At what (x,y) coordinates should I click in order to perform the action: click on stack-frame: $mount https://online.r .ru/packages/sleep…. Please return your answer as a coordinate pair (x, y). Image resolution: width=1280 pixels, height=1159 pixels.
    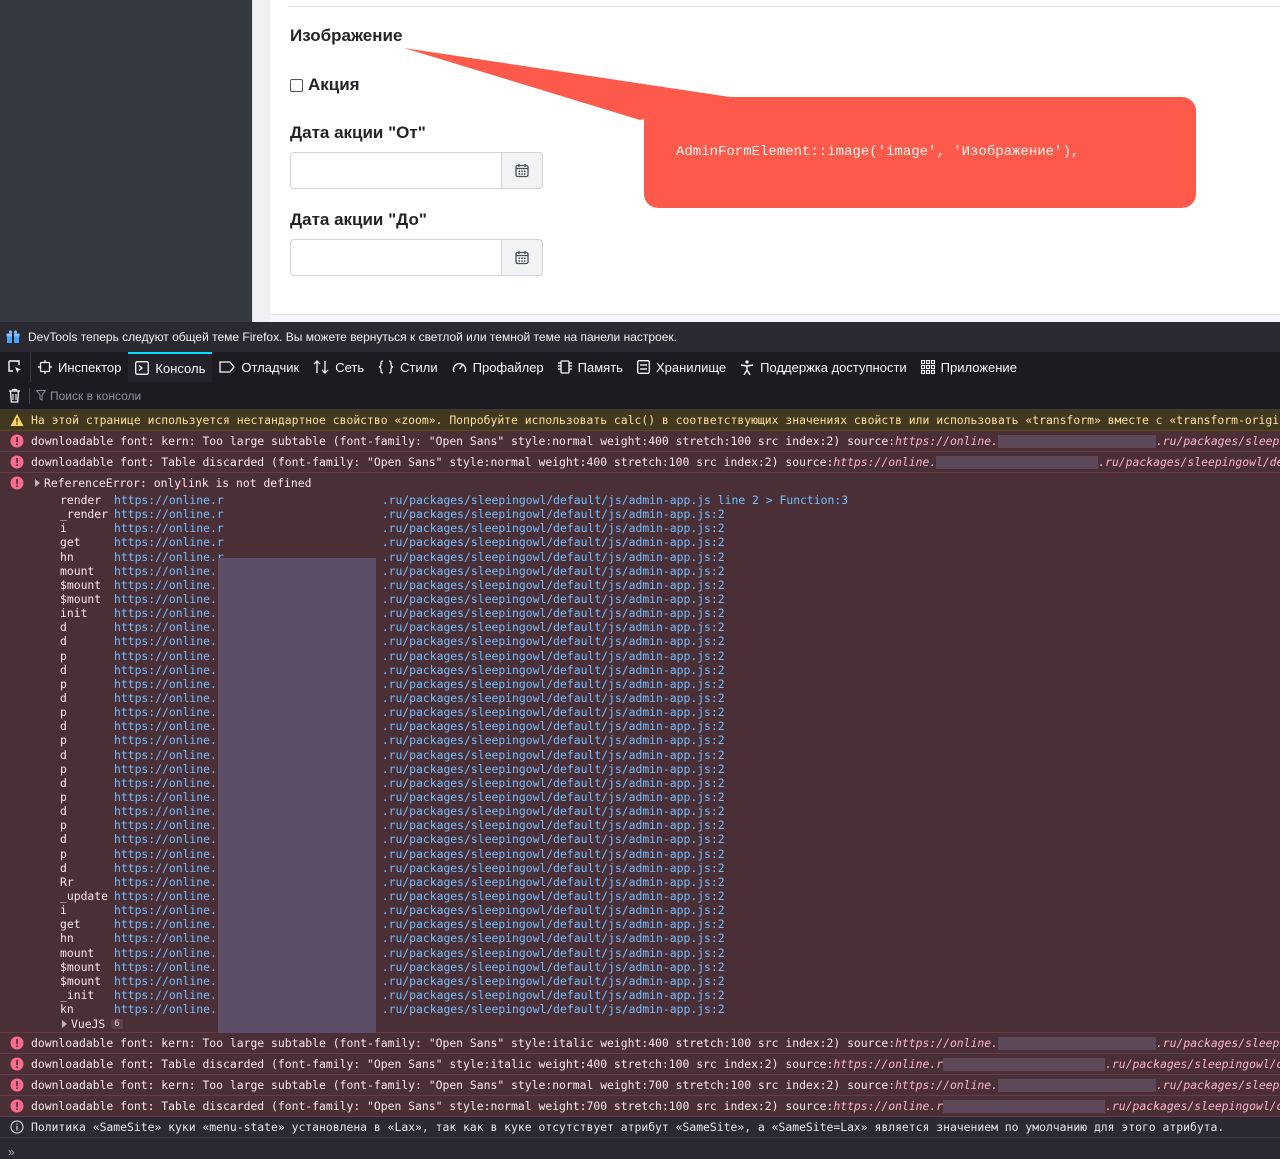
    Looking at the image, I should click on (640, 981).